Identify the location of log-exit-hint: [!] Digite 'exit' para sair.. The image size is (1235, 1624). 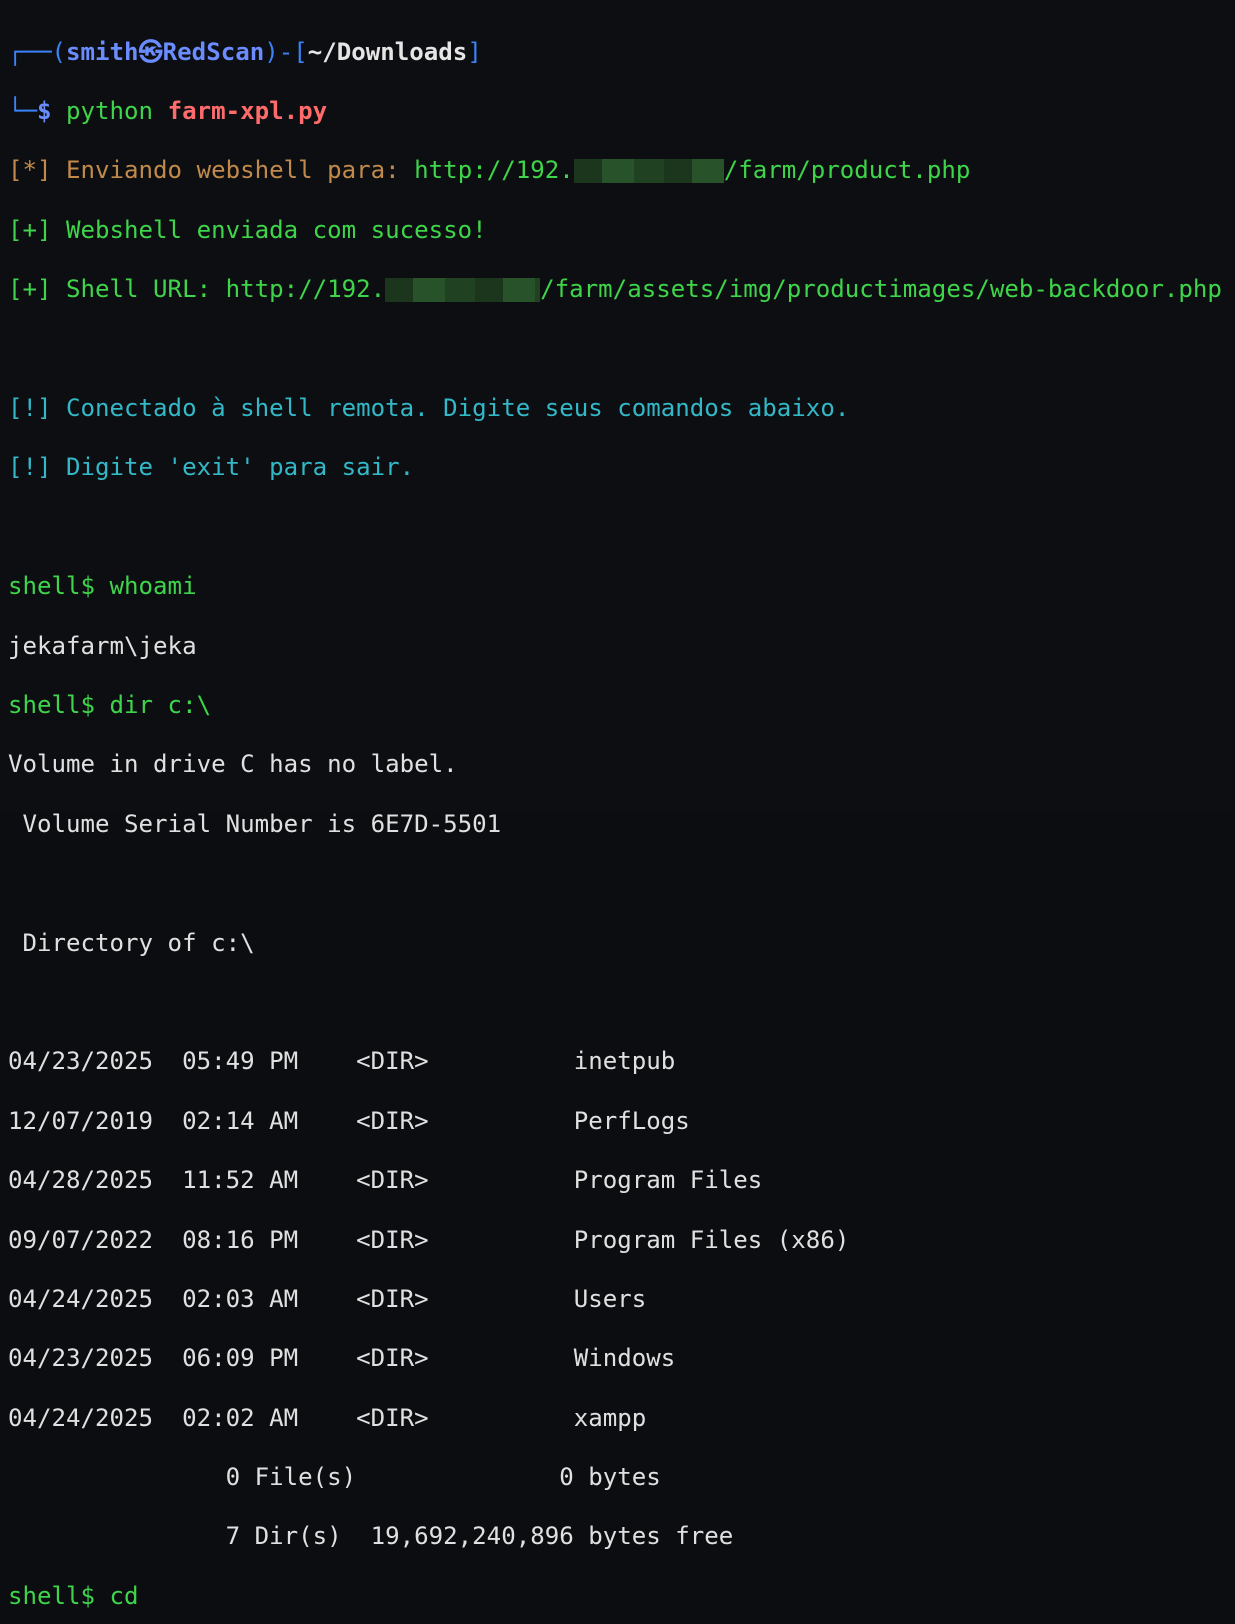
(211, 467).